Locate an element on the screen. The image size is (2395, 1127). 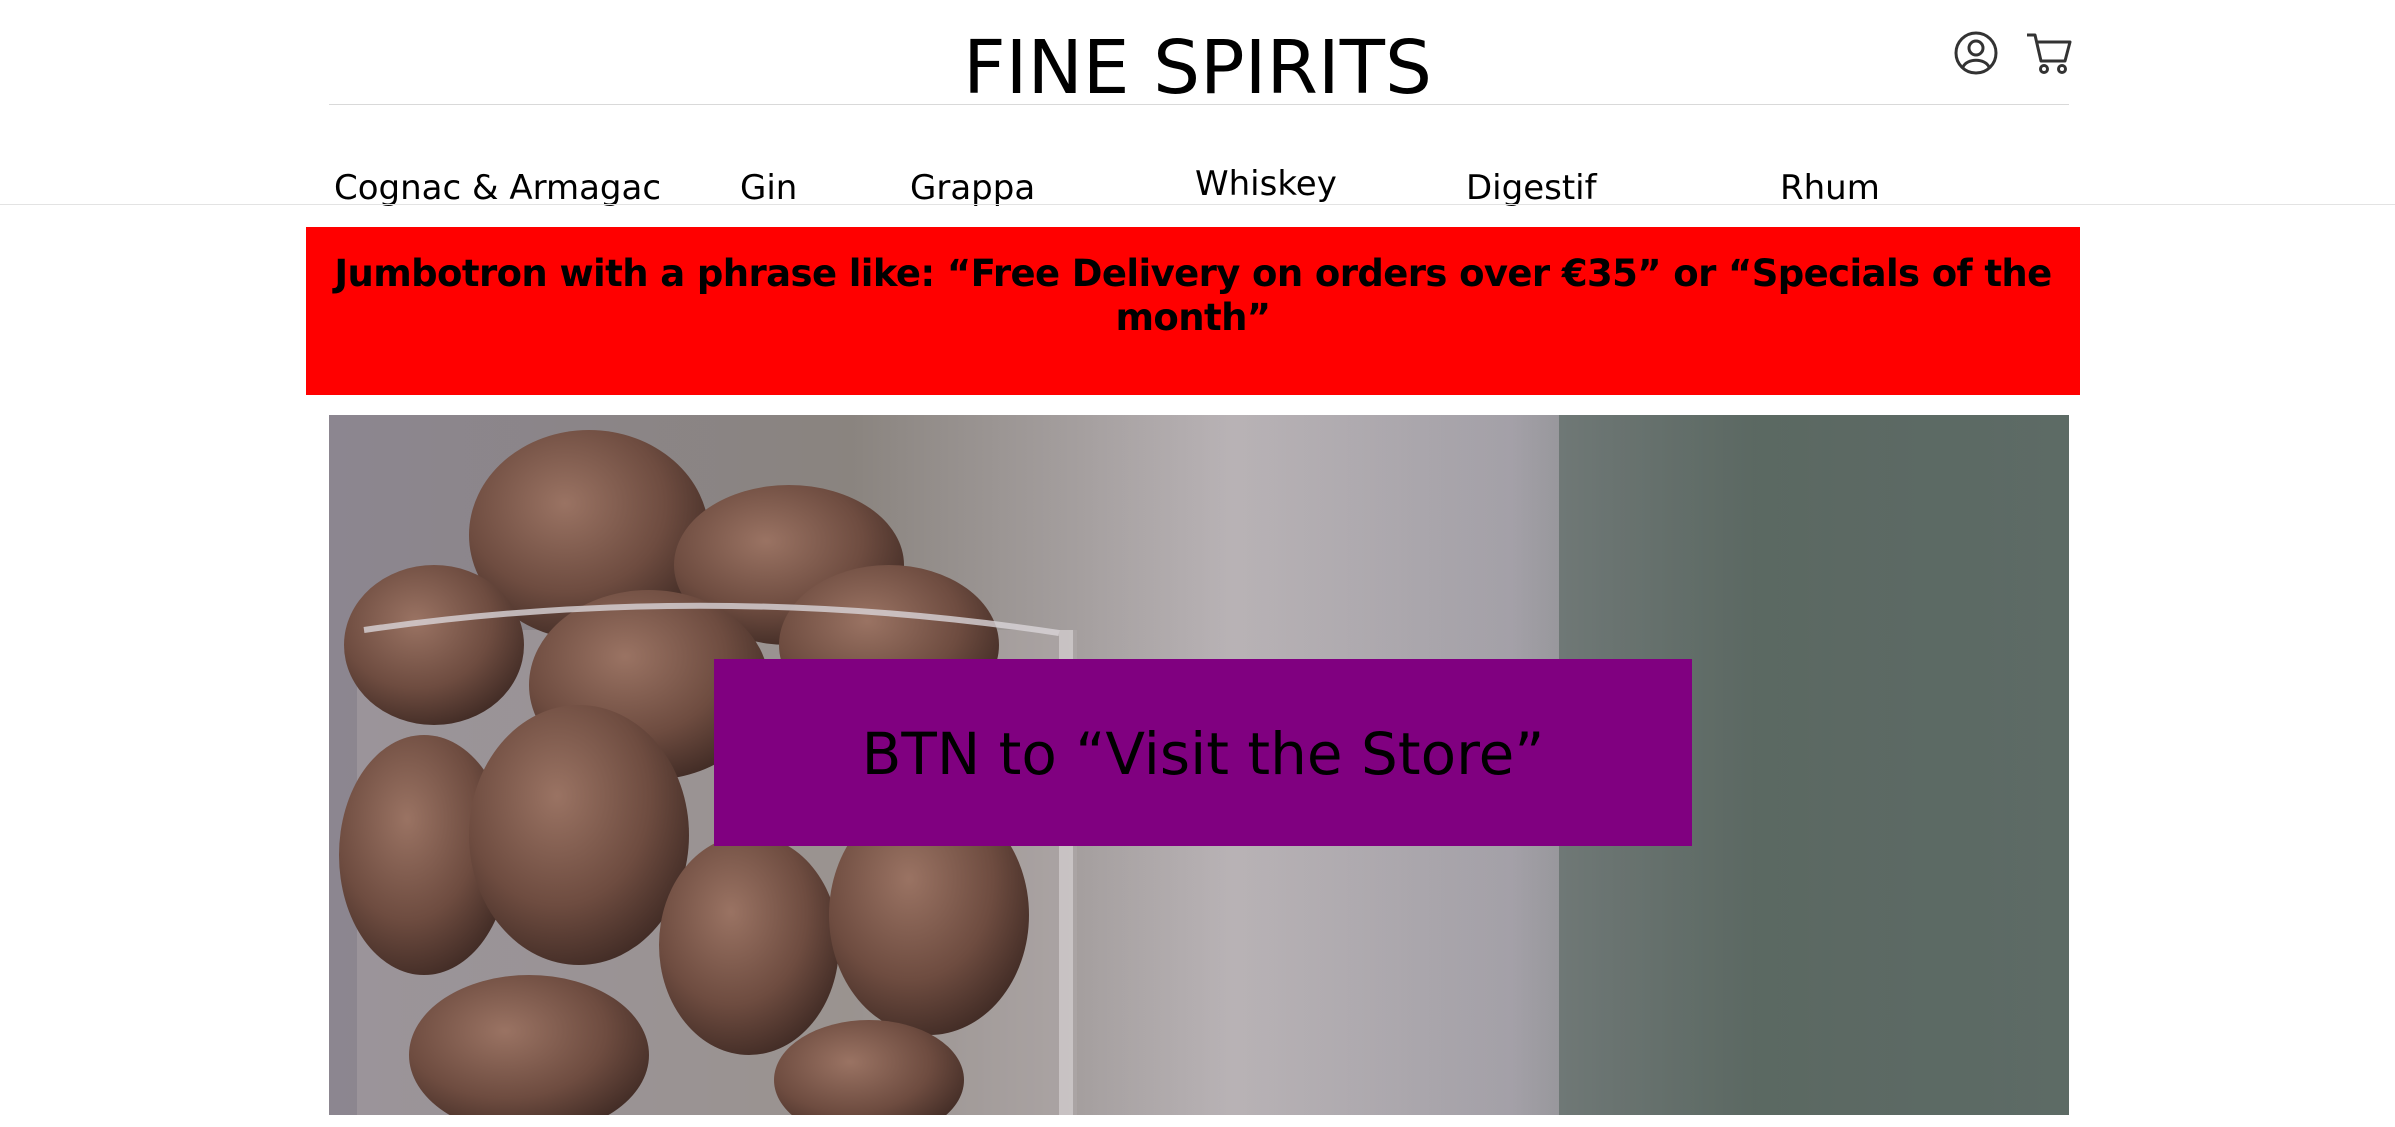
nav-item-cognac: Cognac & Armagac is located at coordinates (497, 188).